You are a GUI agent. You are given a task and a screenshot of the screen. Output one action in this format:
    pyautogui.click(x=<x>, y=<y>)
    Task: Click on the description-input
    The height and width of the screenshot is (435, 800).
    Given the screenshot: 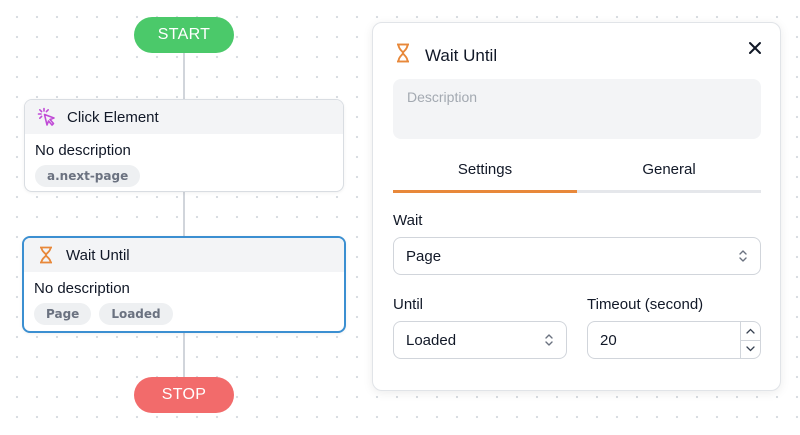 What is the action you would take?
    pyautogui.click(x=577, y=109)
    